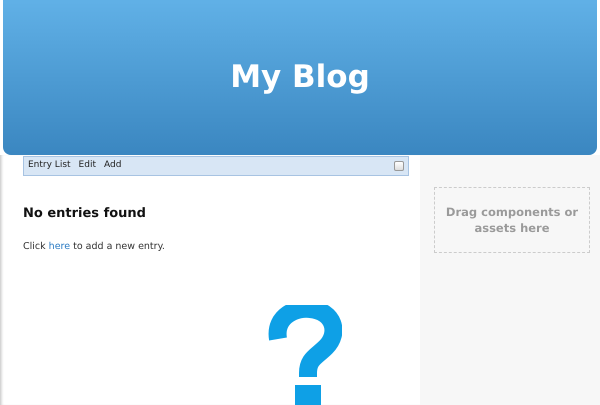 This screenshot has width=600, height=405. What do you see at coordinates (94, 247) in the screenshot?
I see `empty-message: Click here to add a new entry.` at bounding box center [94, 247].